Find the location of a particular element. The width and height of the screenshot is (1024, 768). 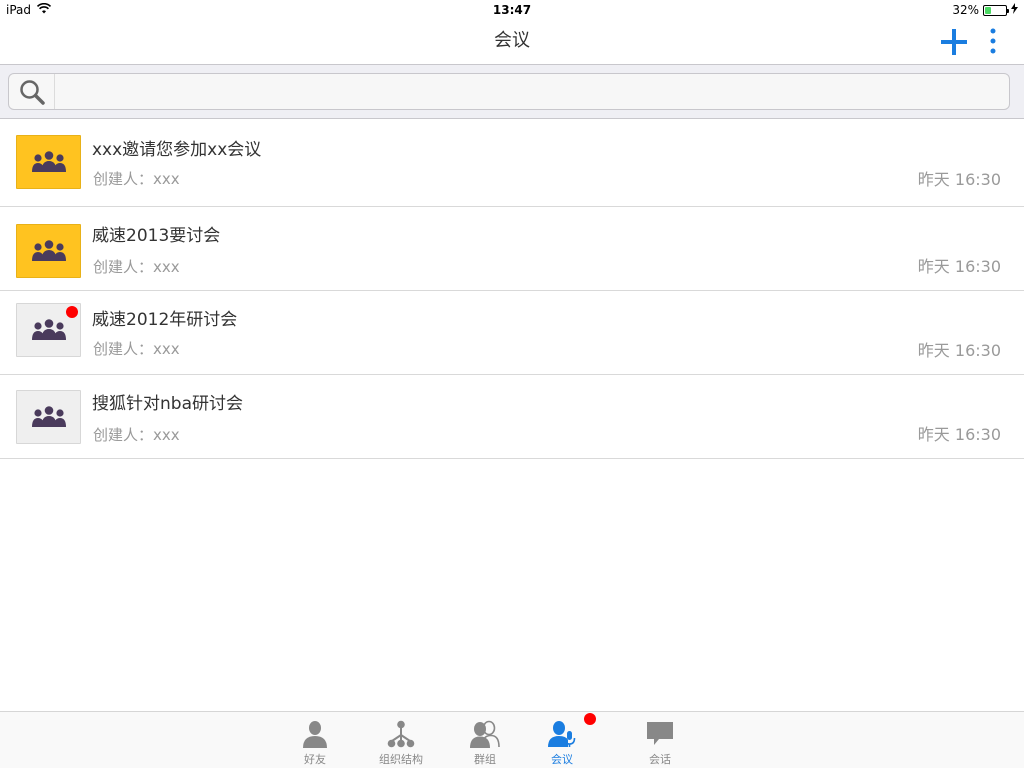

more-vertical-icon is located at coordinates (993, 41).